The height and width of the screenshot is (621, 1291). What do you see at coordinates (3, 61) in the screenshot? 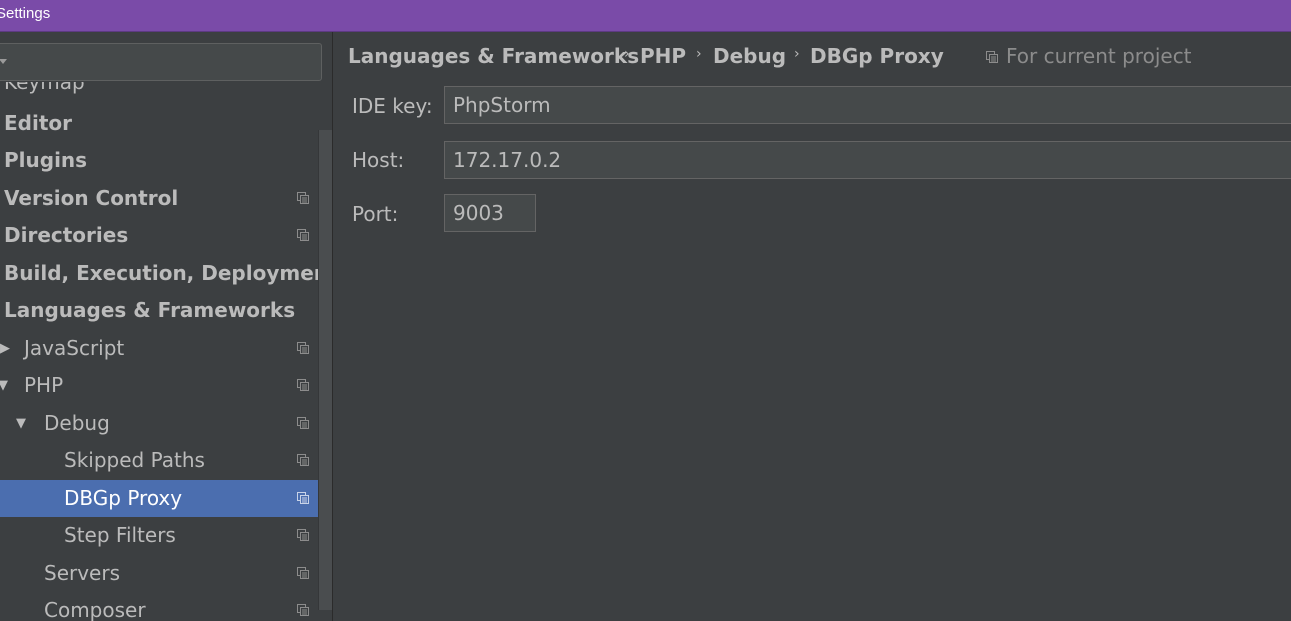
I see `search-dropdown-icon` at bounding box center [3, 61].